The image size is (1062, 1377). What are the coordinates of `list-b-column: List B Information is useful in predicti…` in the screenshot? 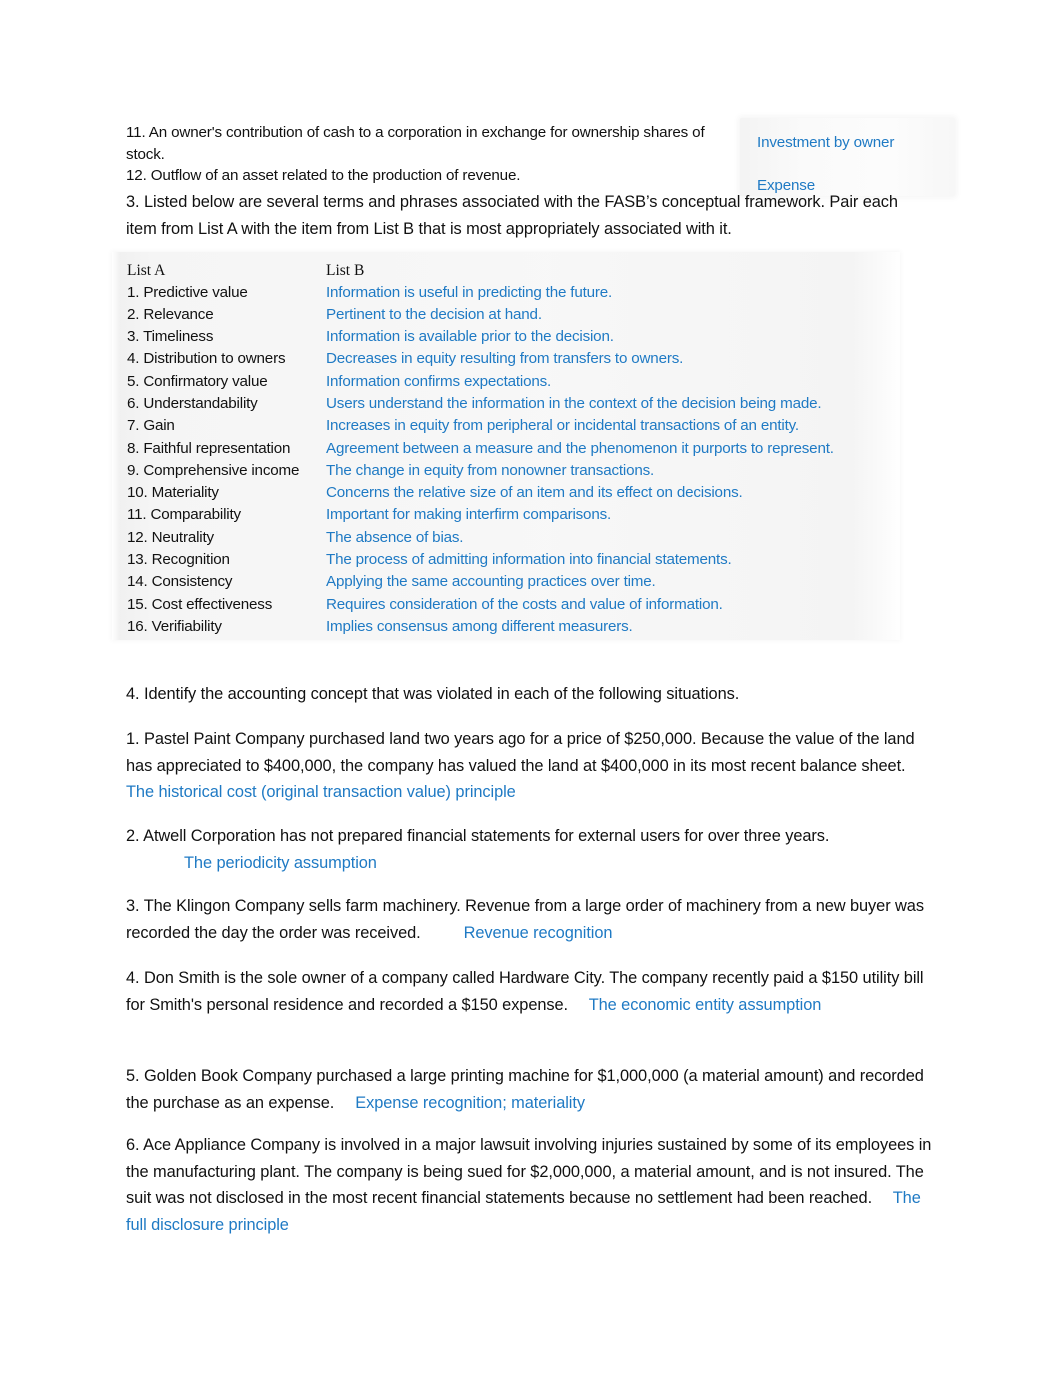 It's located at (611, 449).